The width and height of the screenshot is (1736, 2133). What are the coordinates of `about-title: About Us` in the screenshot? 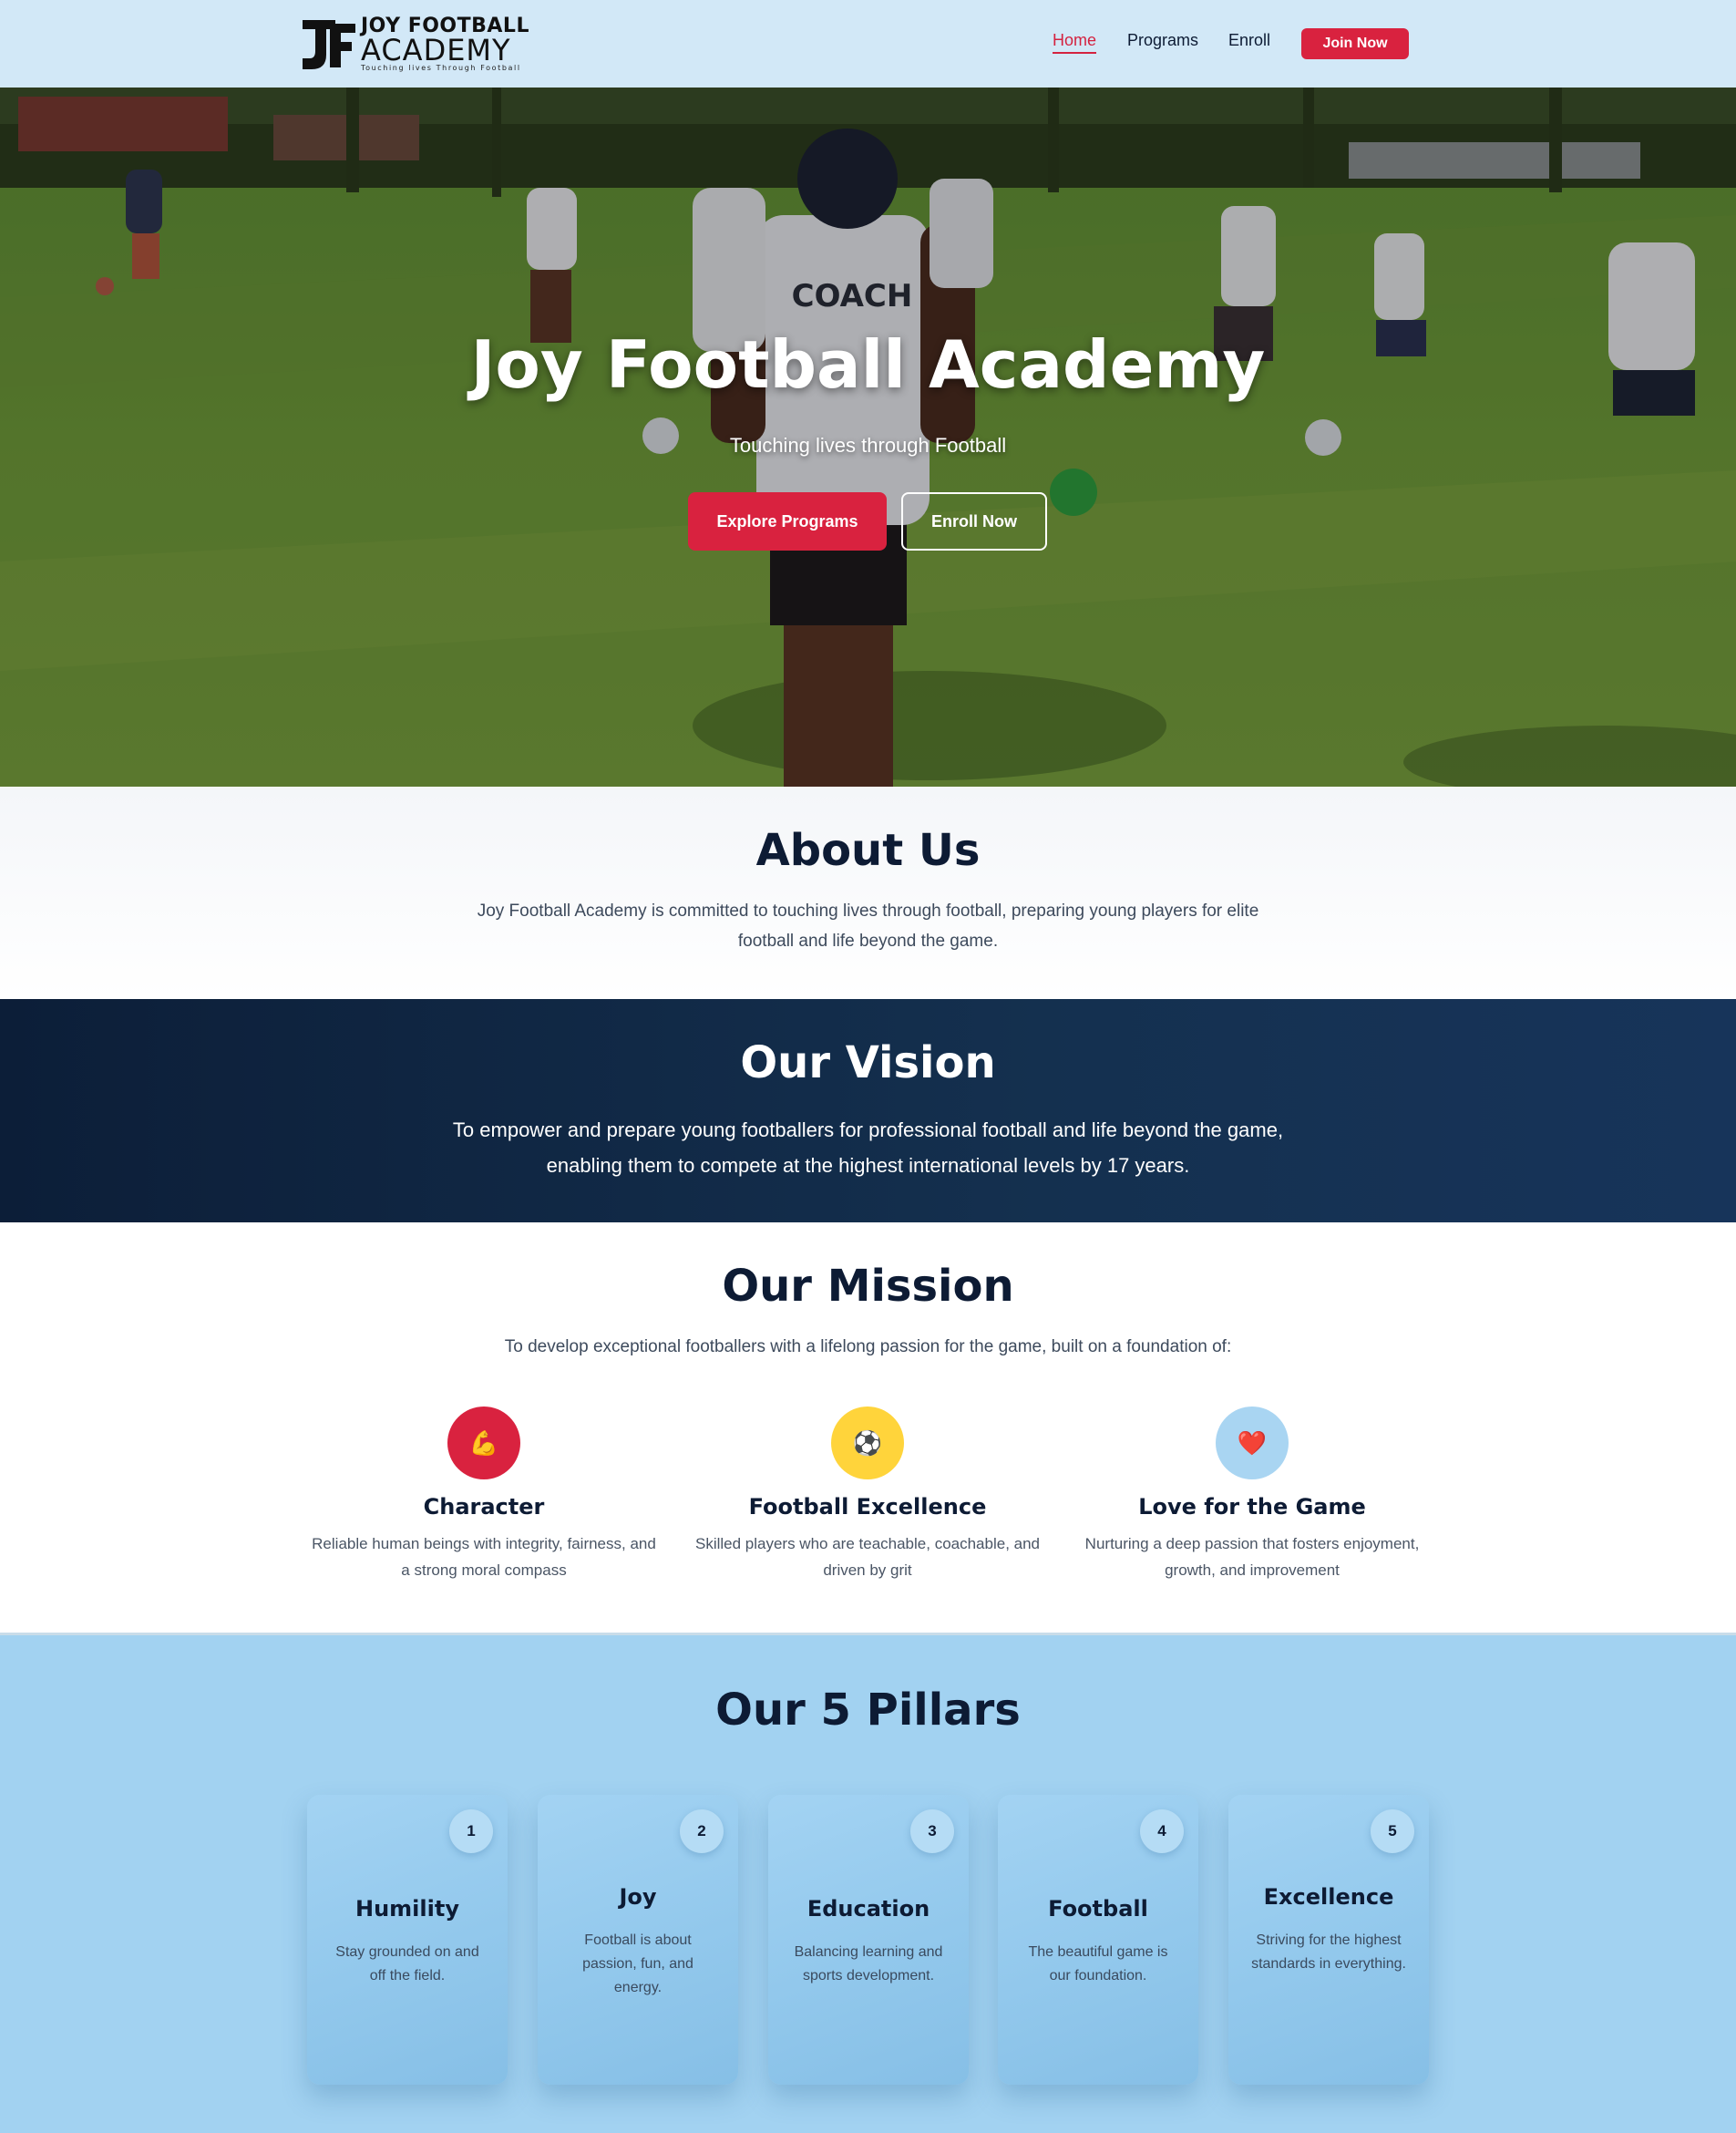 It's located at (868, 850).